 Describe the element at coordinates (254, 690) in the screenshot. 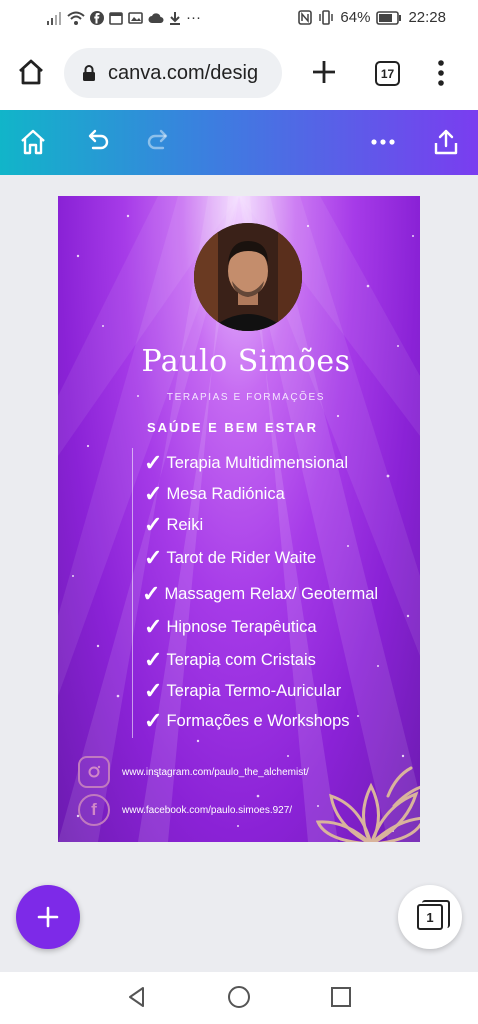

I see `service-label: Terapia Termo-Auricular` at that location.